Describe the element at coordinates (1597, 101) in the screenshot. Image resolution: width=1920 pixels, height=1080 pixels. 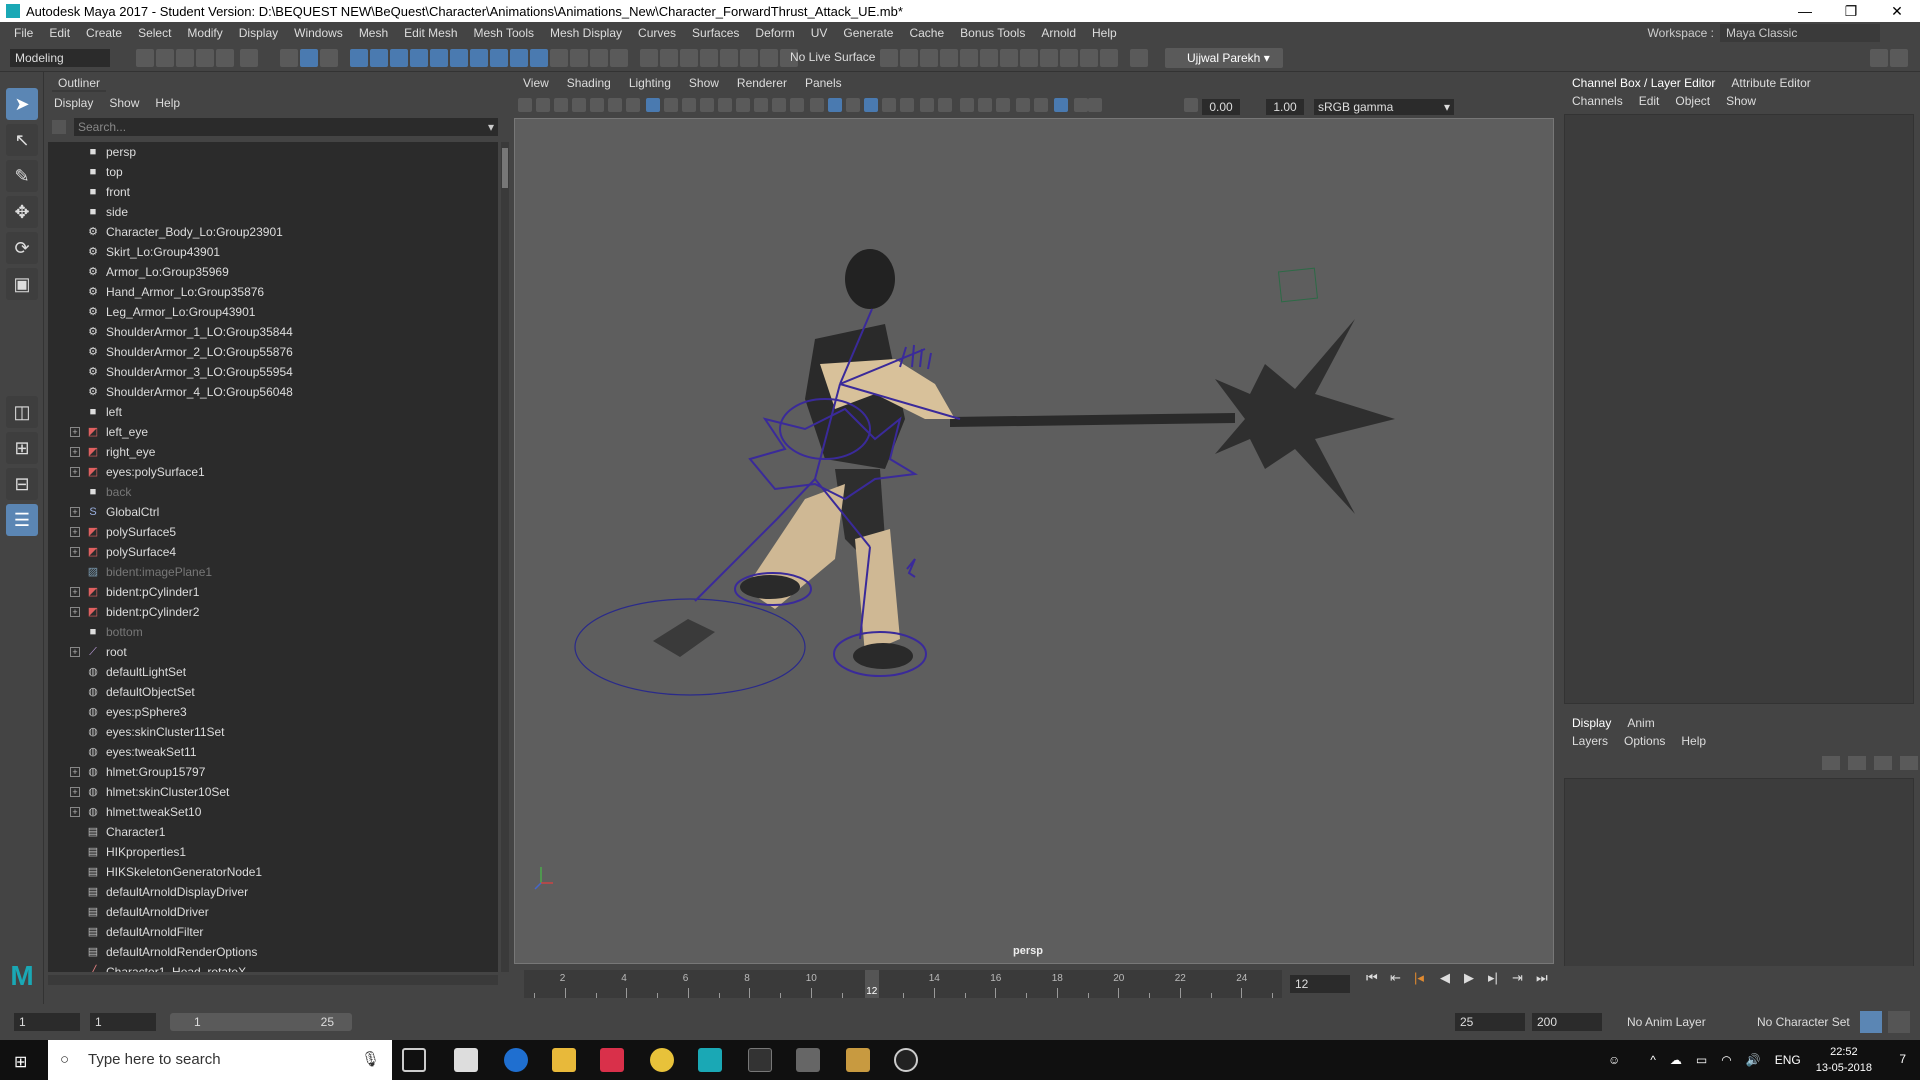
I see `channel-menu-channels: Channels` at that location.